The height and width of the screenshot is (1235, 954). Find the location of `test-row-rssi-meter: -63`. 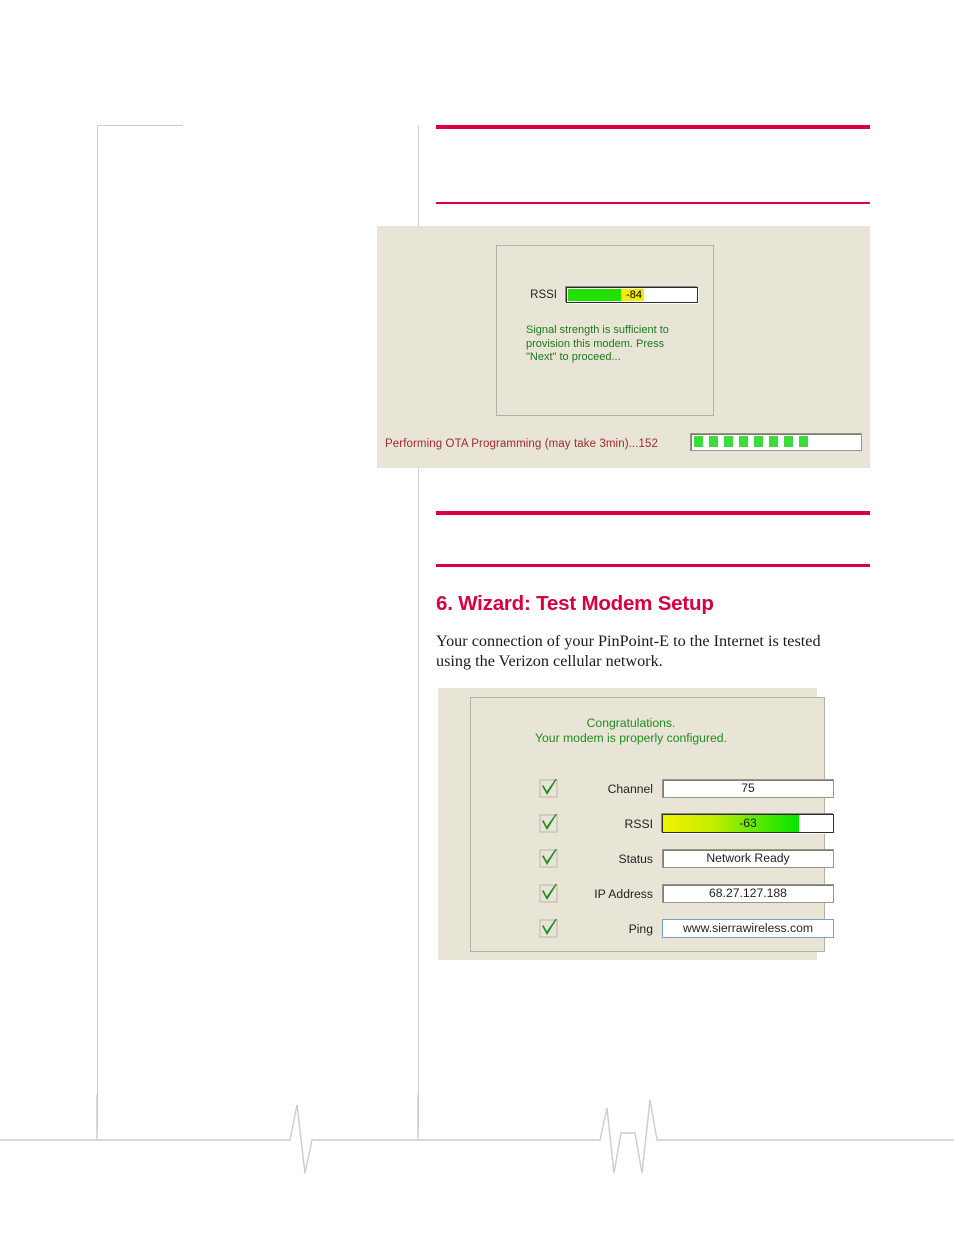

test-row-rssi-meter: -63 is located at coordinates (748, 823).